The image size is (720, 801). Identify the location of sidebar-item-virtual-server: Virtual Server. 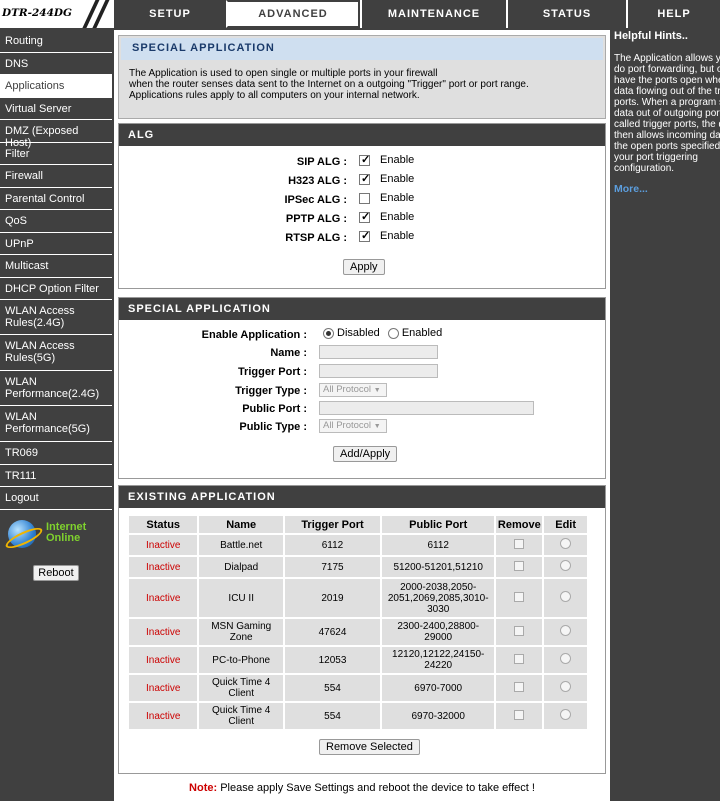
(56, 109).